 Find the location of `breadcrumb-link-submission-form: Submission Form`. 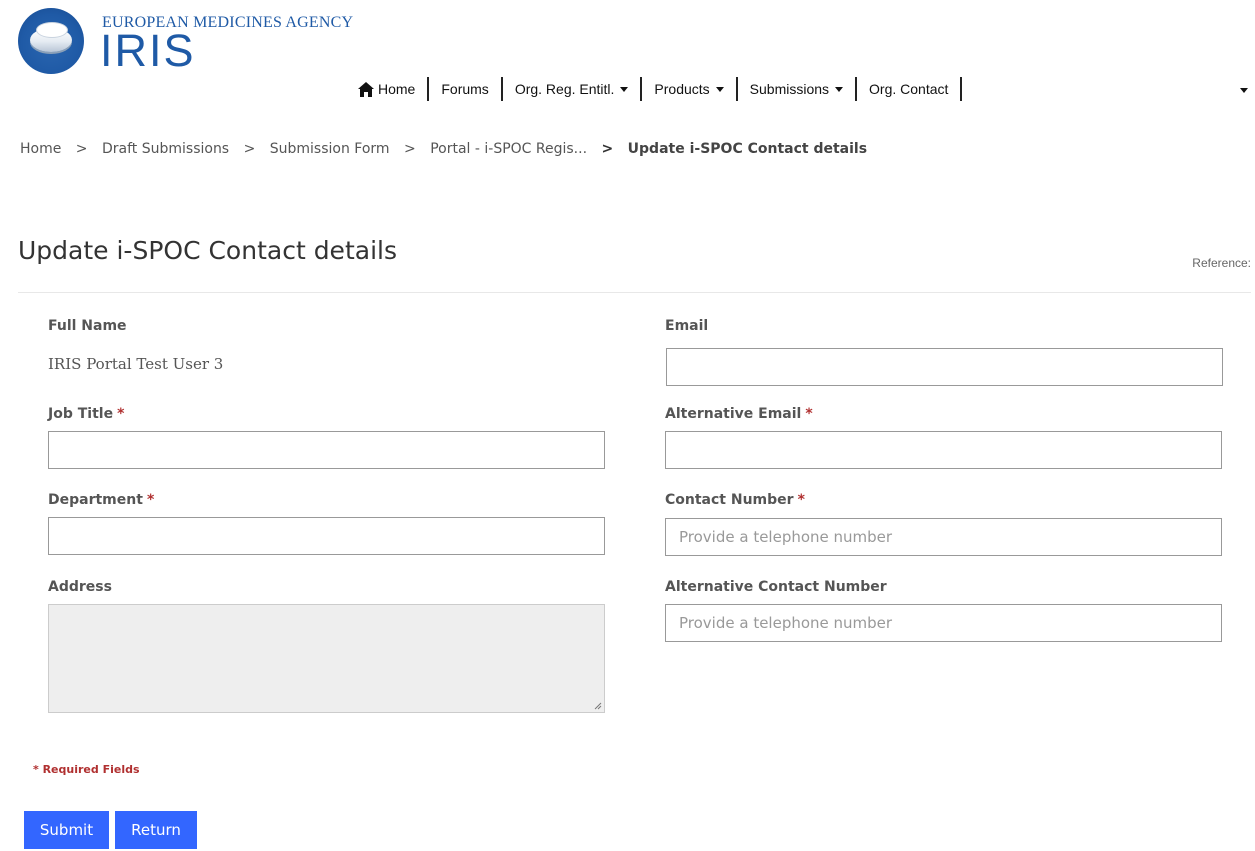

breadcrumb-link-submission-form: Submission Form is located at coordinates (330, 149).